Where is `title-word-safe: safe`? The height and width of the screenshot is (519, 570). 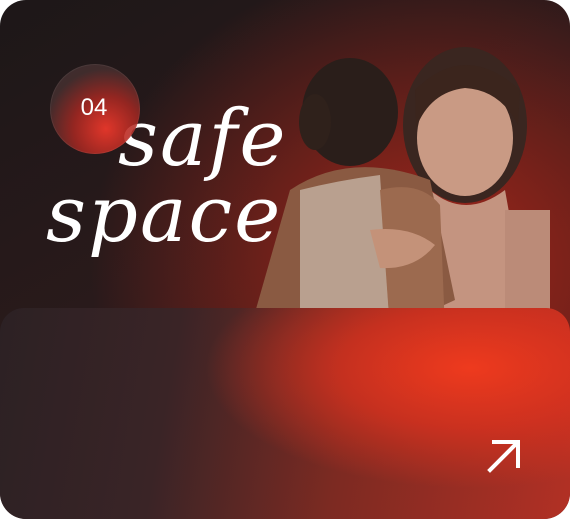 title-word-safe: safe is located at coordinates (203, 139).